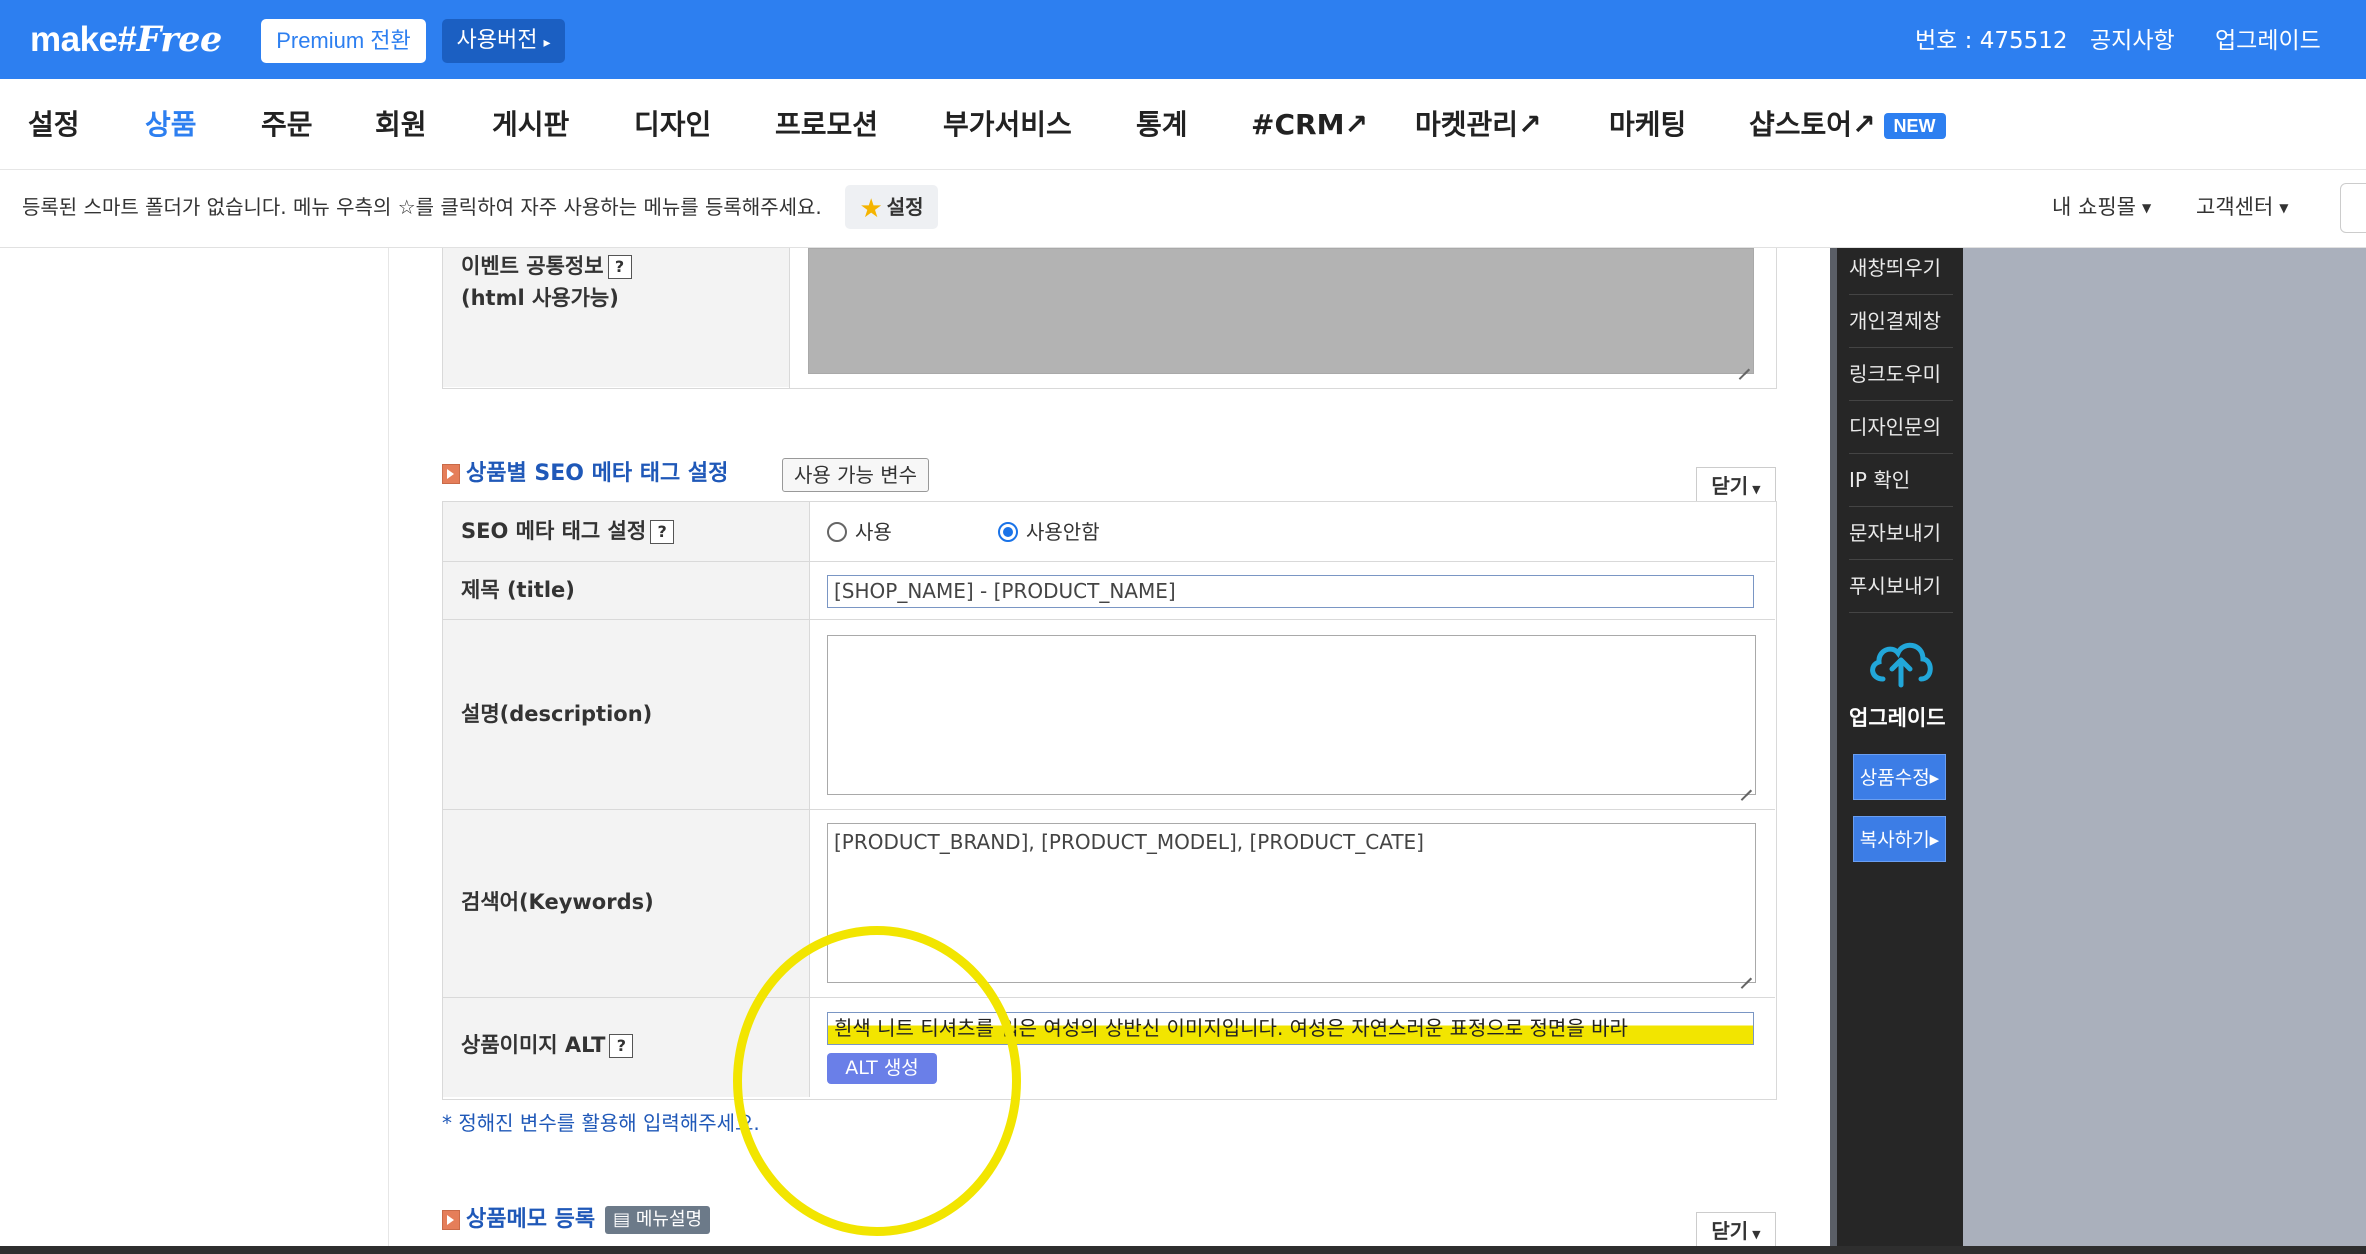 This screenshot has height=1254, width=2366. What do you see at coordinates (1291, 715) in the screenshot?
I see `seo-description-textarea` at bounding box center [1291, 715].